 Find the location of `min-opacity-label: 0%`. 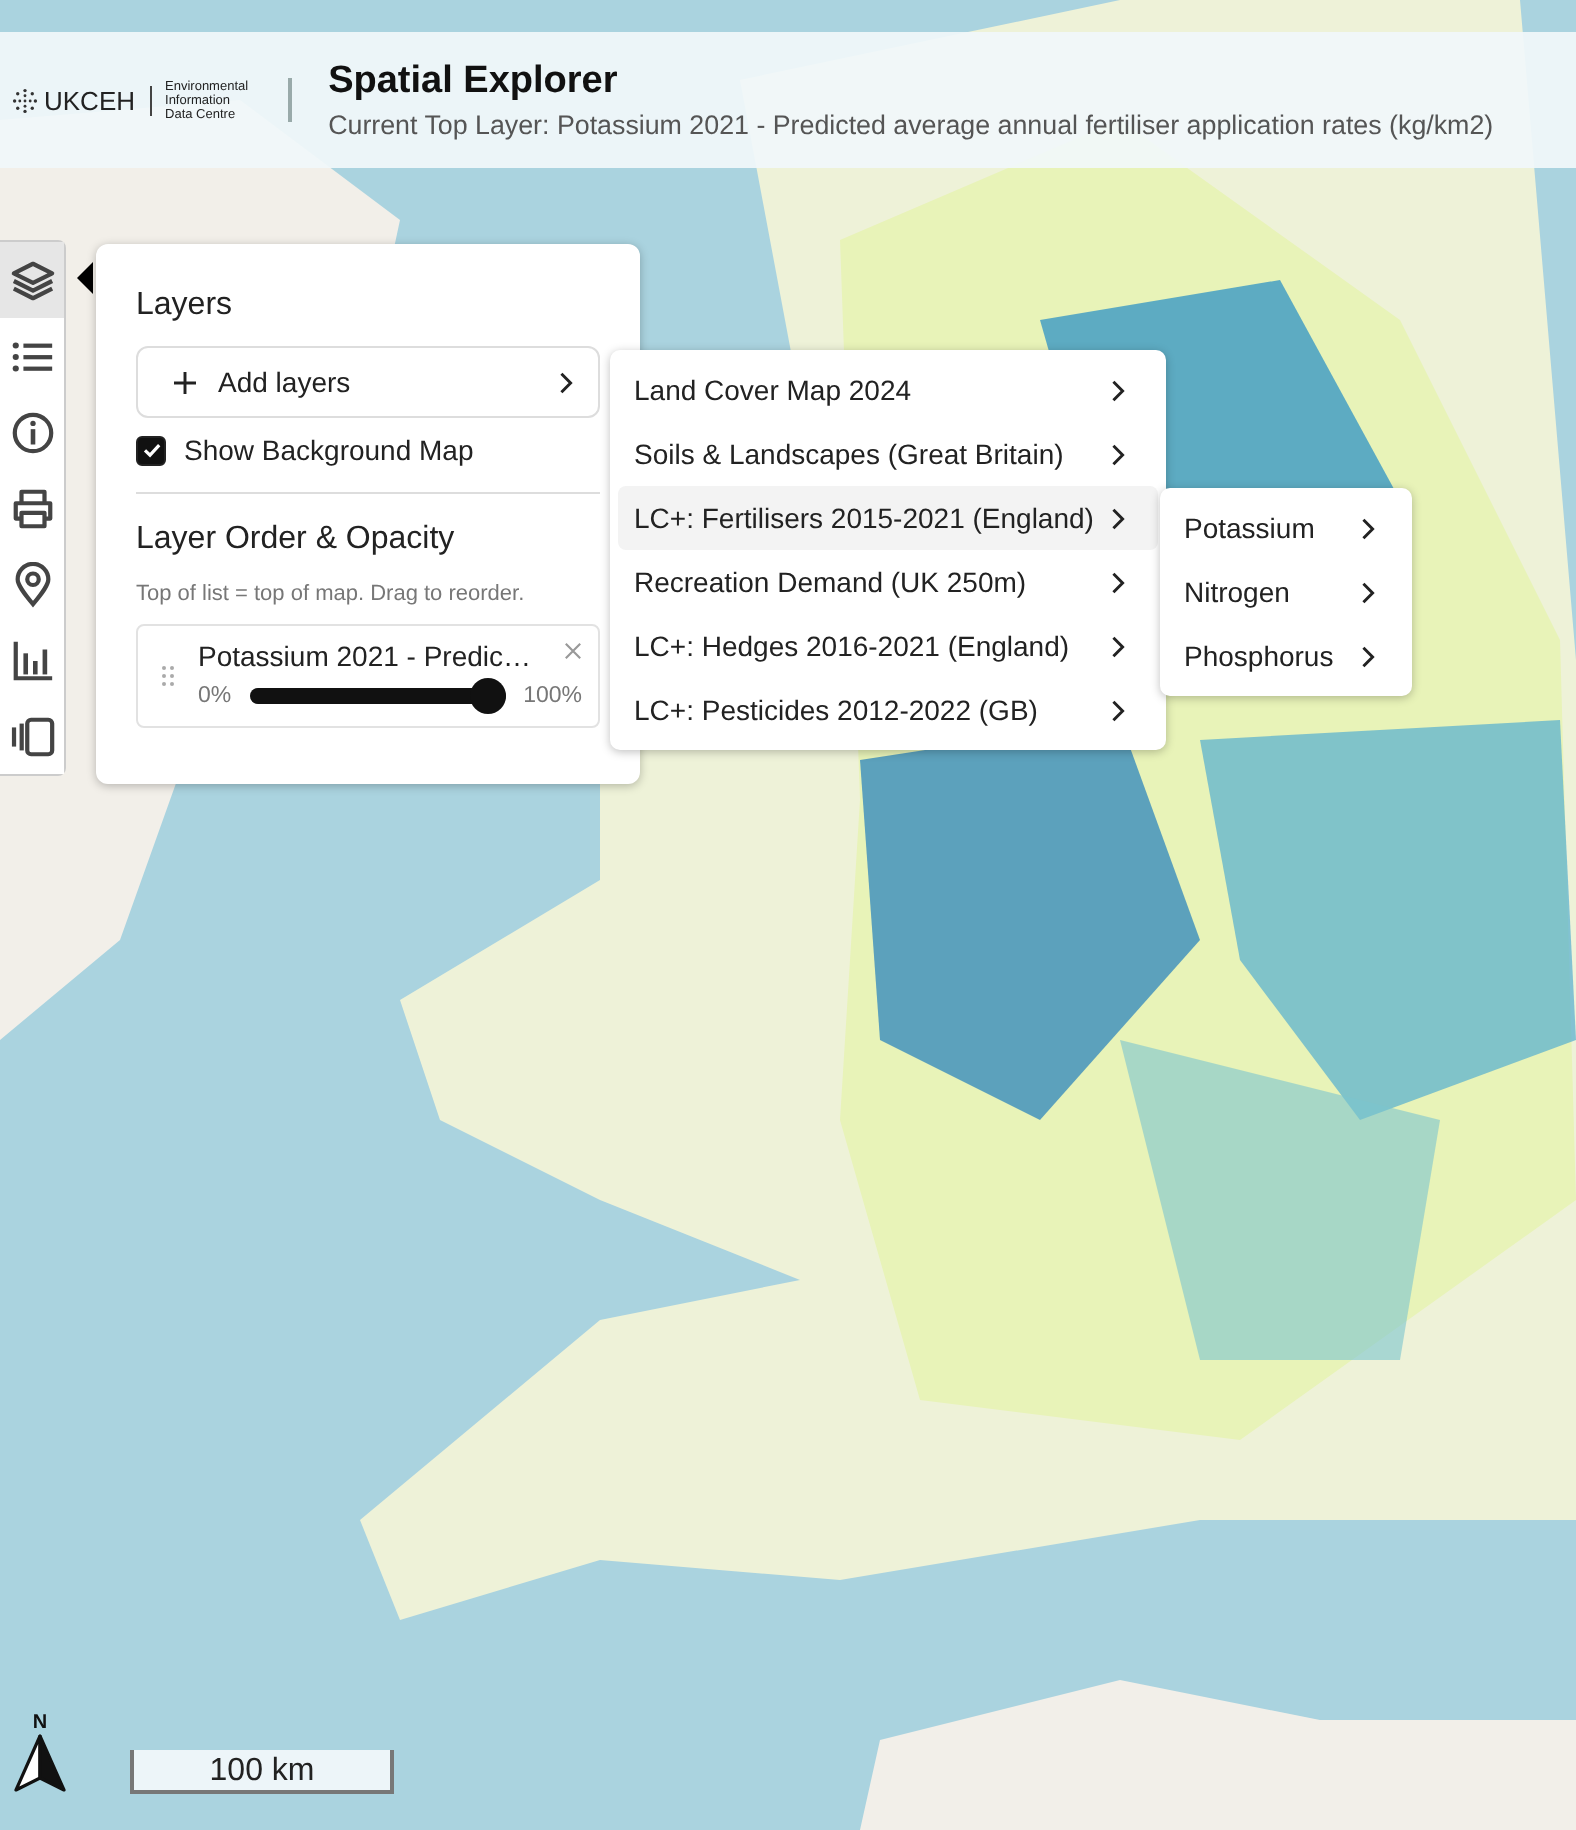

min-opacity-label: 0% is located at coordinates (215, 695).